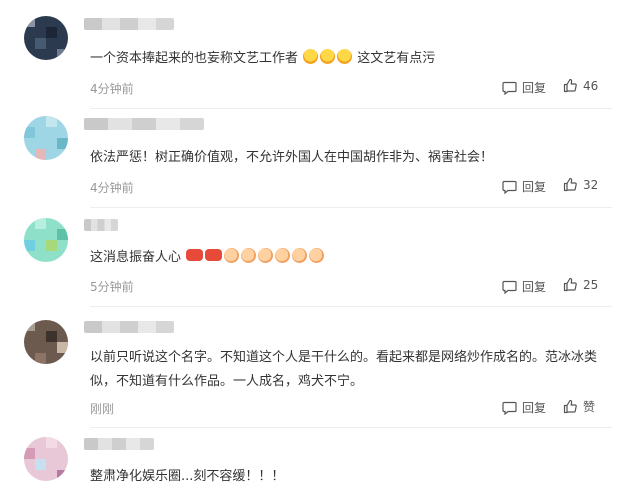 This screenshot has height=492, width=640. What do you see at coordinates (580, 85) in the screenshot?
I see `like-button: 46` at bounding box center [580, 85].